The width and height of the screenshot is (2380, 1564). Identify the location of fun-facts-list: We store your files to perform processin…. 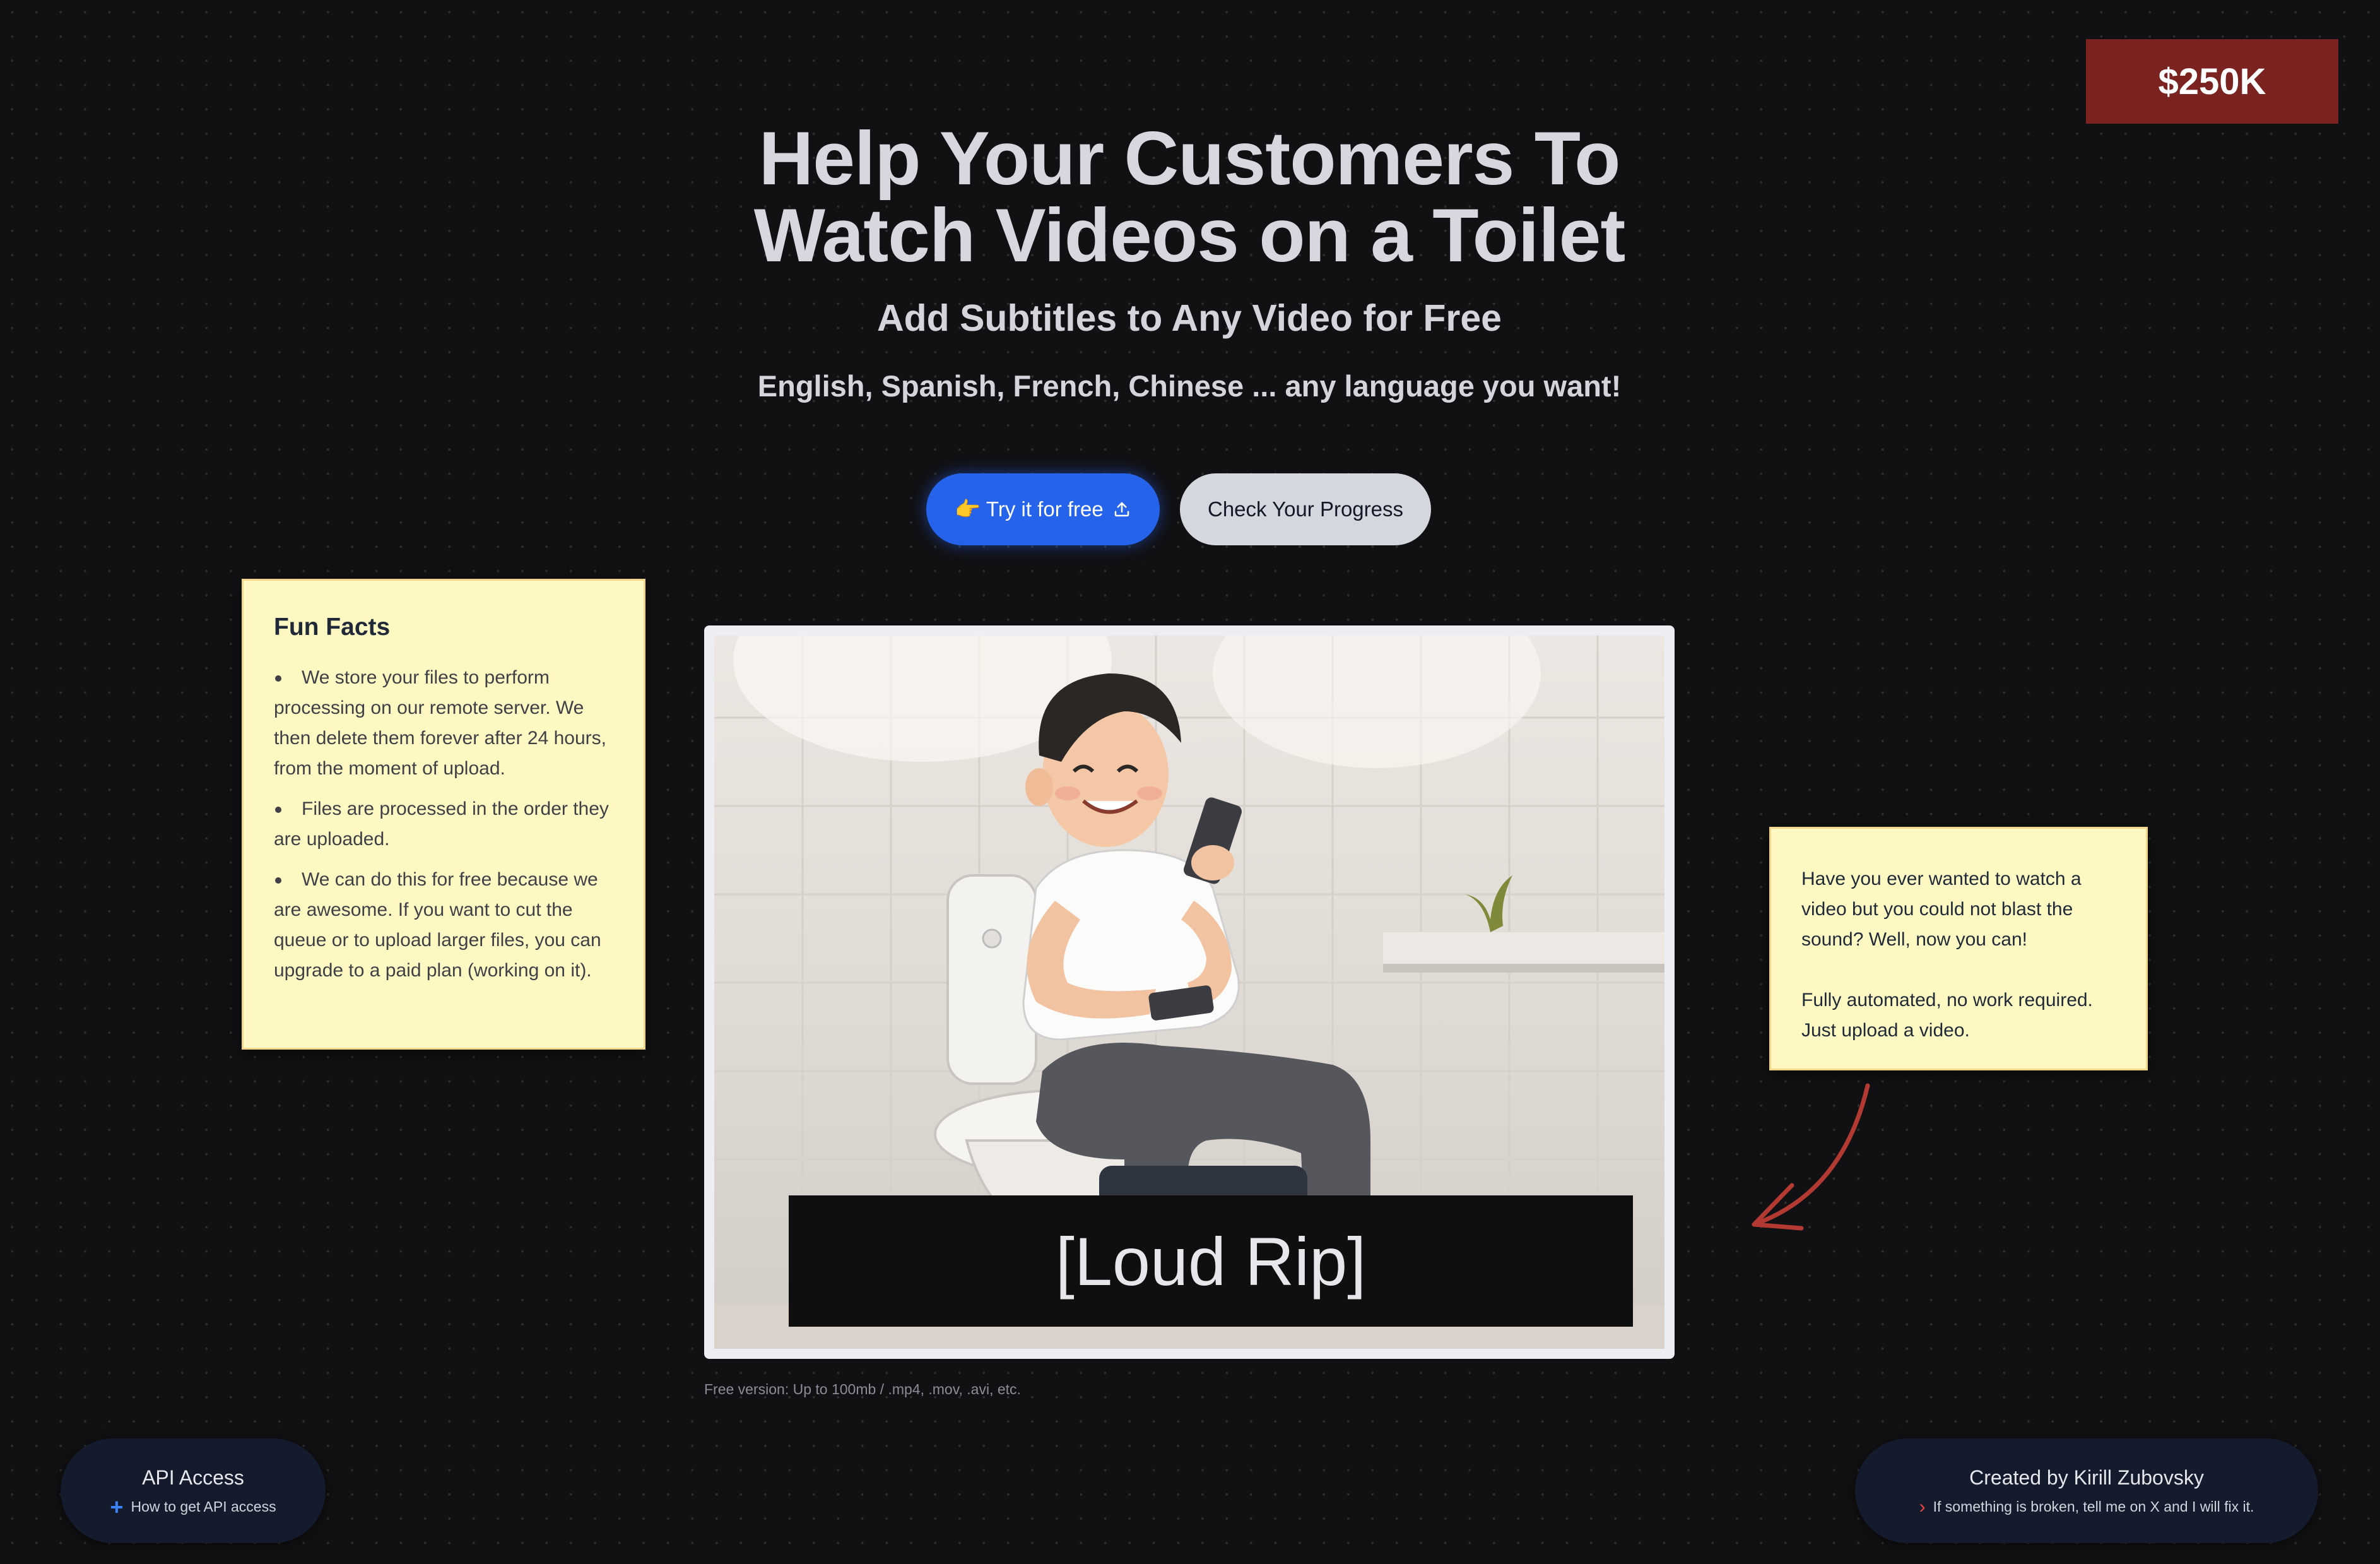
(443, 825).